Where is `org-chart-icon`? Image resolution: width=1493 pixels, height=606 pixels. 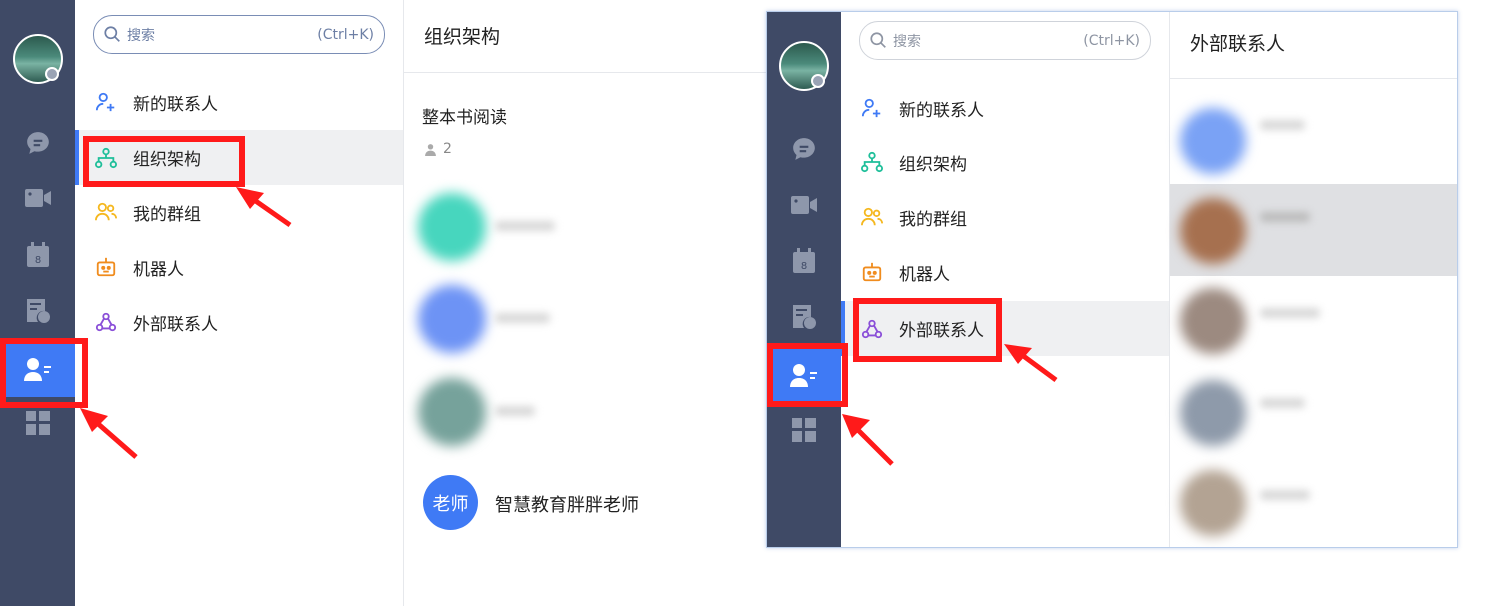
org-chart-icon is located at coordinates (872, 162).